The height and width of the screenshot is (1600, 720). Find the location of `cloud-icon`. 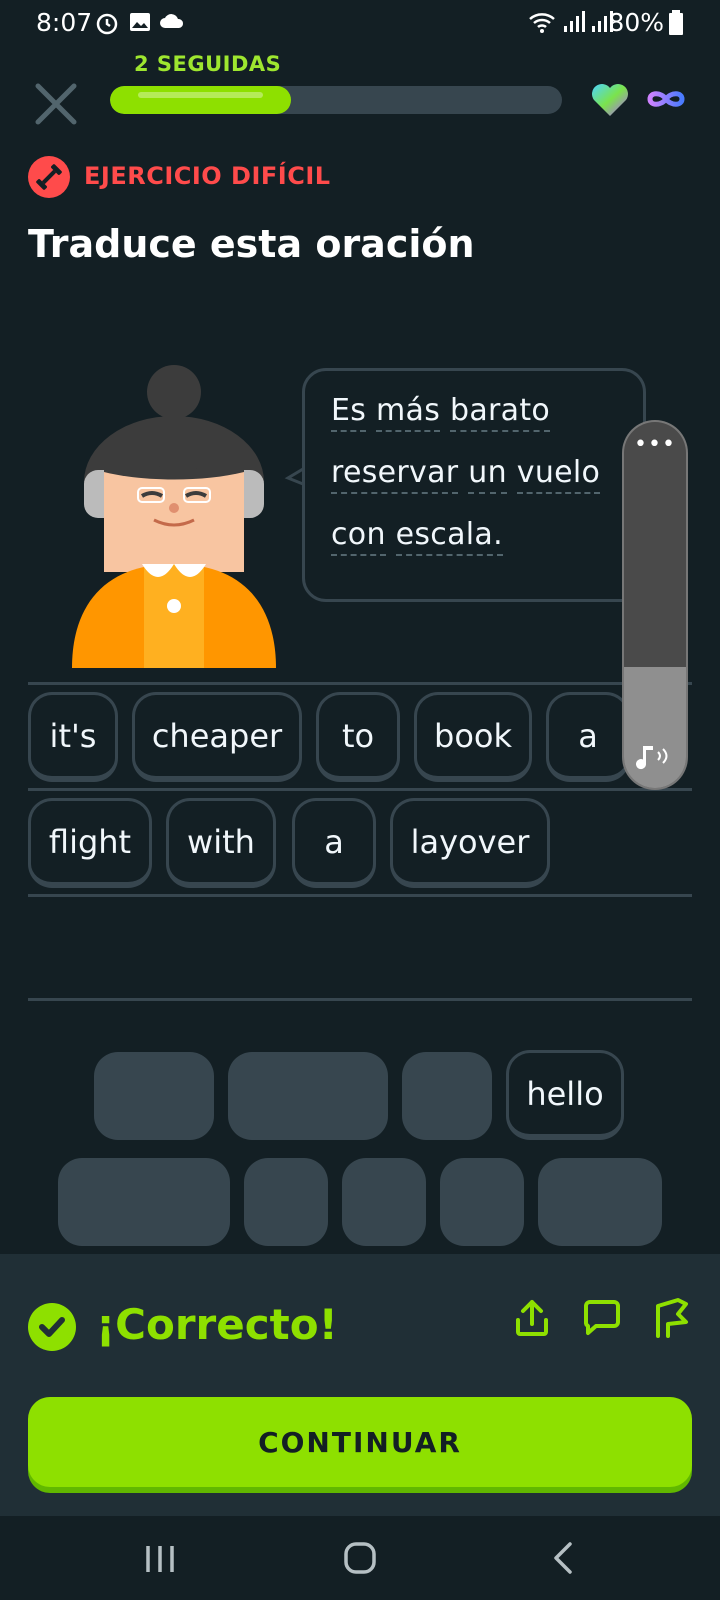

cloud-icon is located at coordinates (172, 21).